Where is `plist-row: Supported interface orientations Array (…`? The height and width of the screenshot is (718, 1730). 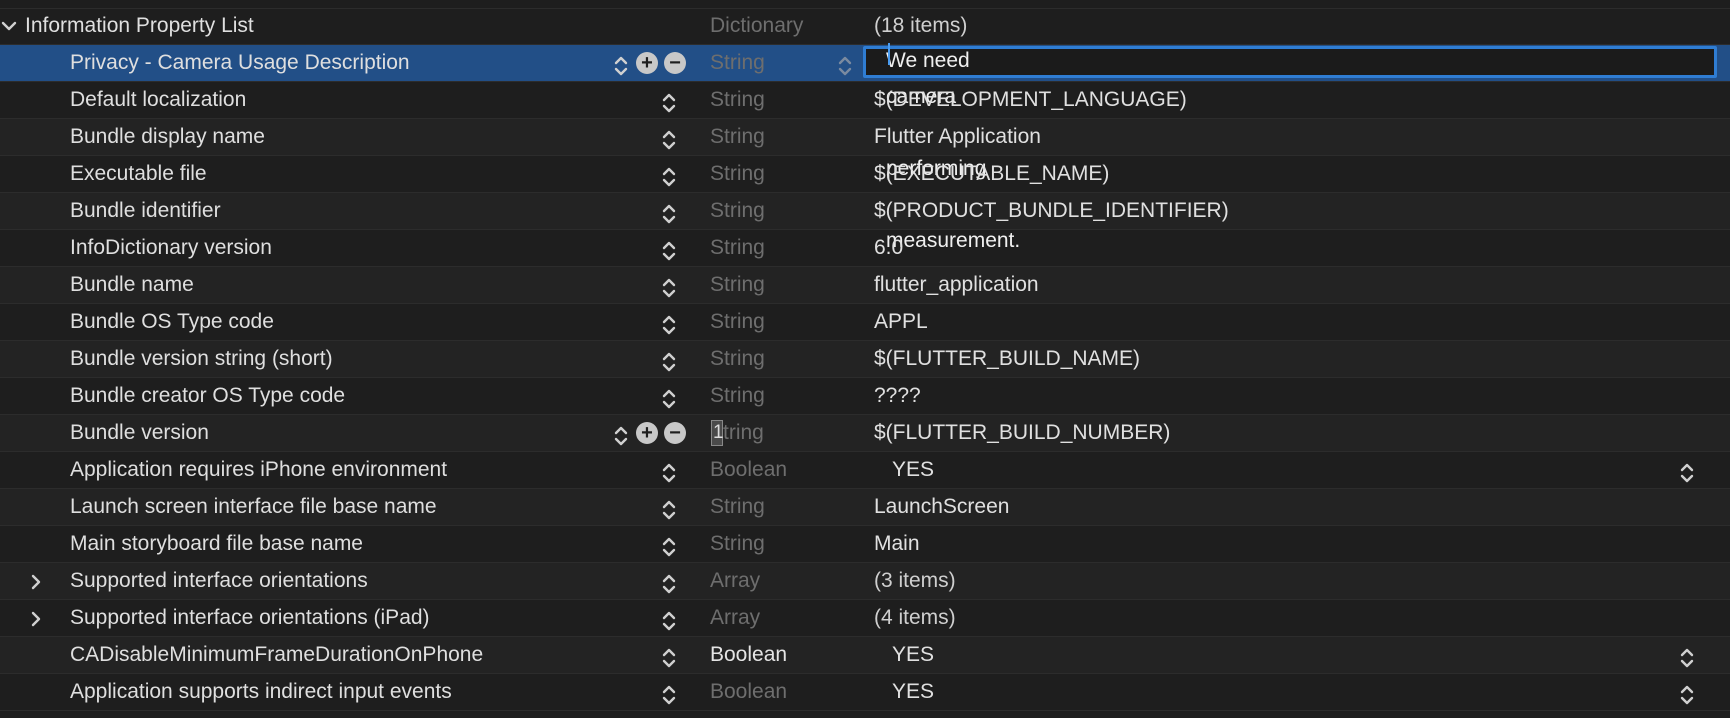
plist-row: Supported interface orientations Array (… is located at coordinates (865, 581).